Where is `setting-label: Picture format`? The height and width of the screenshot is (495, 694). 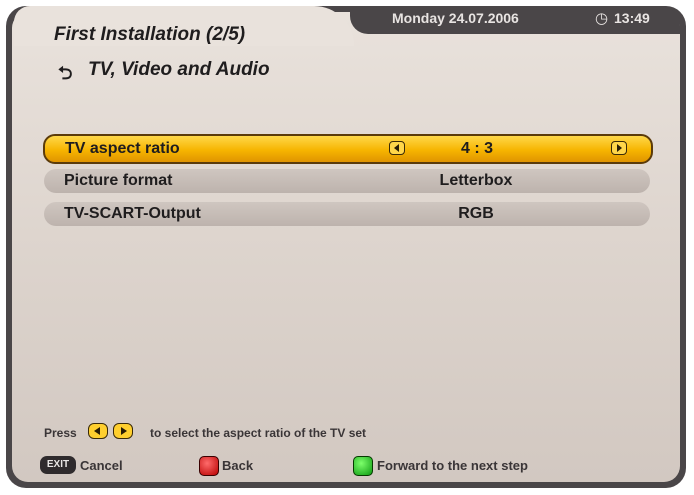
setting-label: Picture format is located at coordinates (118, 180).